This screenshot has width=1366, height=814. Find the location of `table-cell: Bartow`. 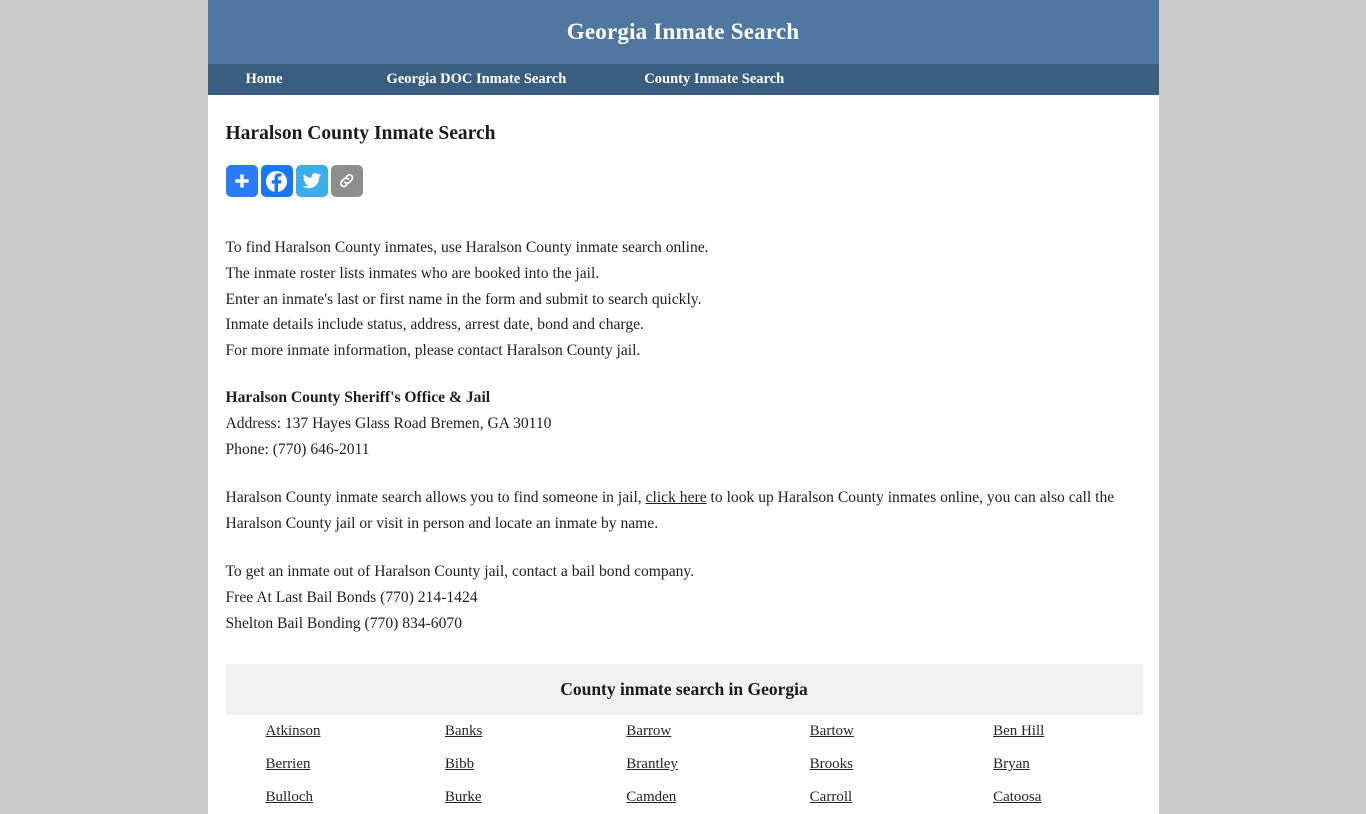

table-cell: Bartow is located at coordinates (867, 731).